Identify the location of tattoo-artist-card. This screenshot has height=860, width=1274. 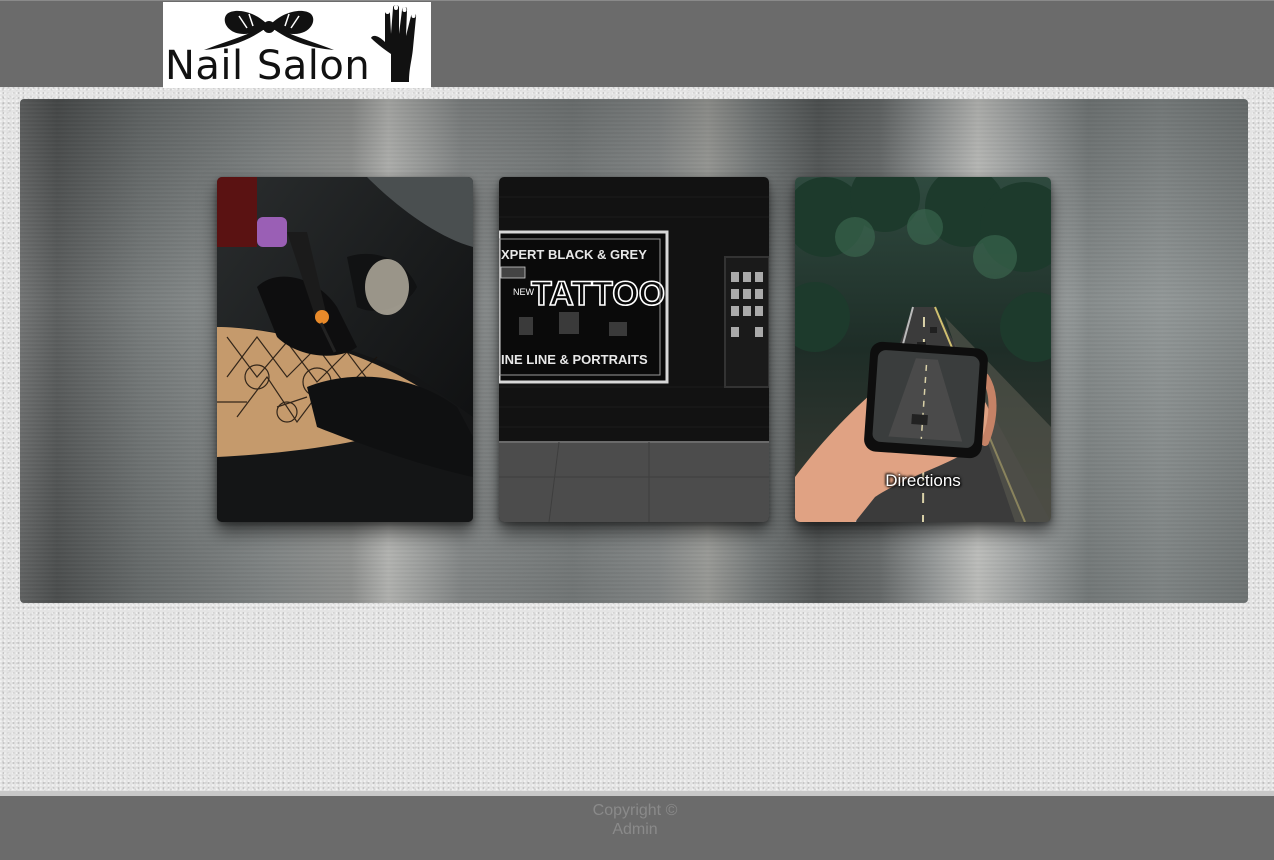
(345, 349).